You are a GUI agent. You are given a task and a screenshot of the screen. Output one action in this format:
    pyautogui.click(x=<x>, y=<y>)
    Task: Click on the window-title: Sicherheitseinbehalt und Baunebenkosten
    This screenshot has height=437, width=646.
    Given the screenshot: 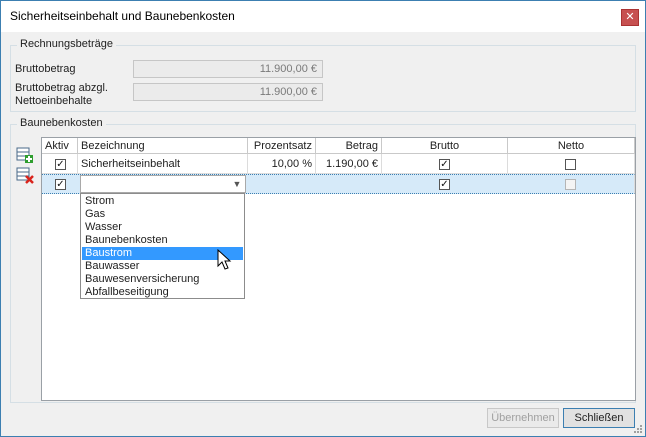 What is the action you would take?
    pyautogui.click(x=122, y=16)
    